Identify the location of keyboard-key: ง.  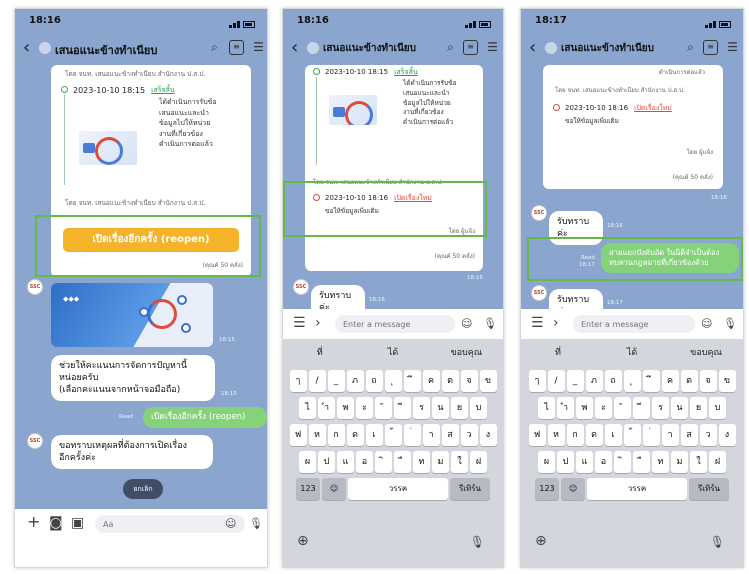
(727, 435).